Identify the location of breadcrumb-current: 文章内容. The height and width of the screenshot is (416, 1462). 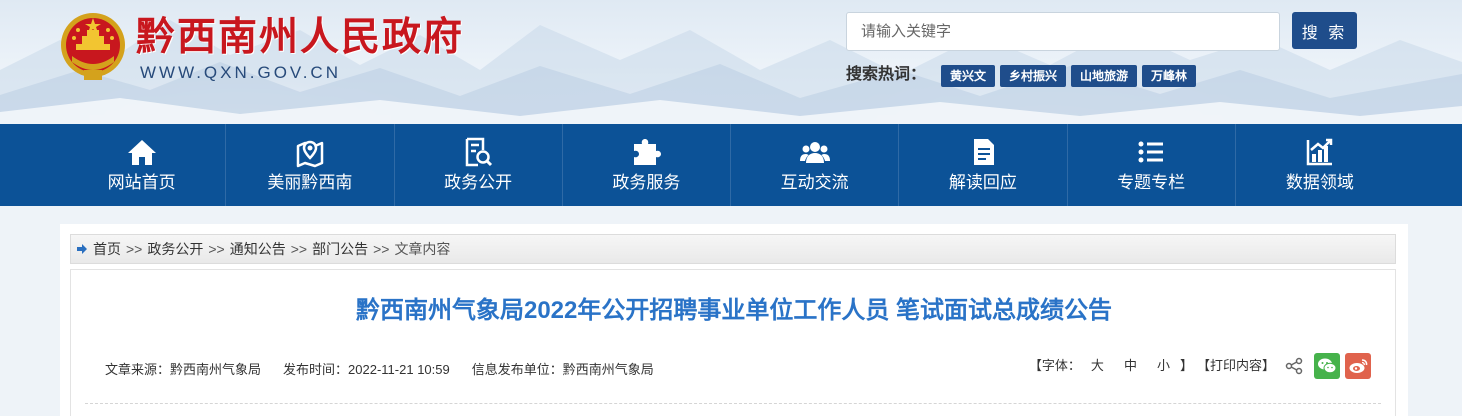
(422, 249).